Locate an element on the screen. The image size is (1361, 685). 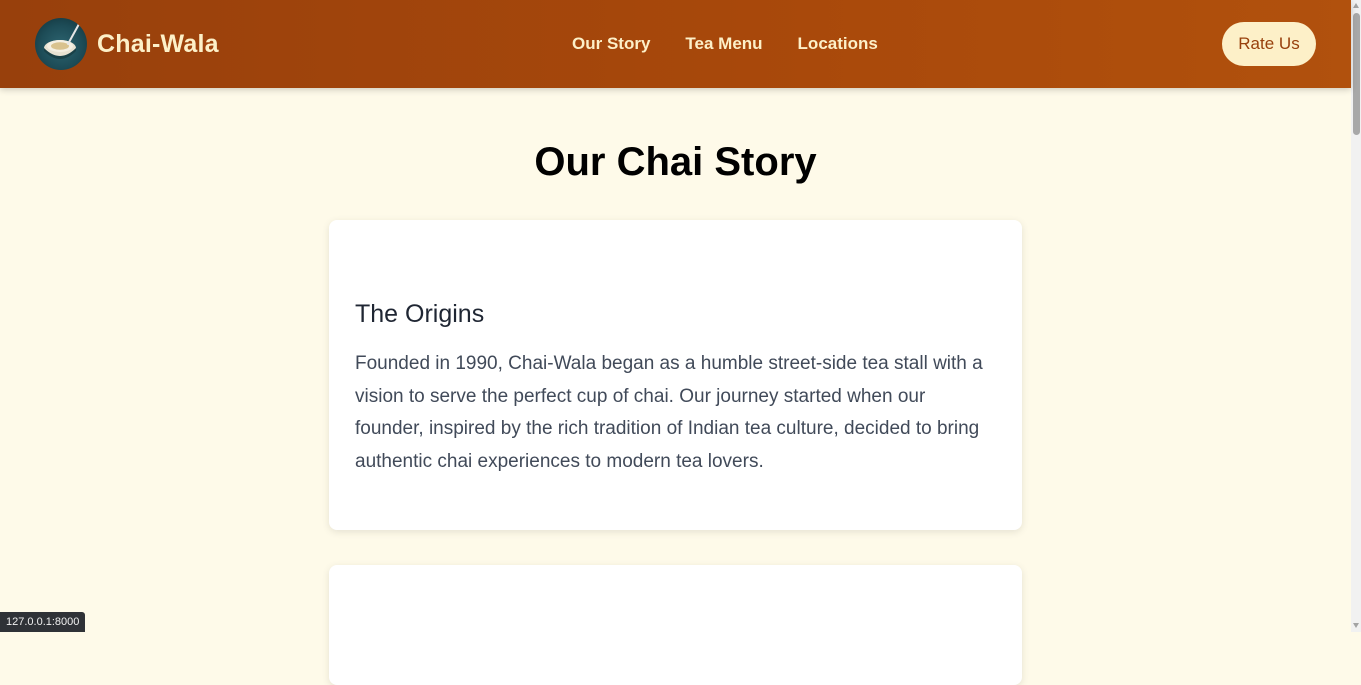
brand-name: Chai-Wala is located at coordinates (158, 43).